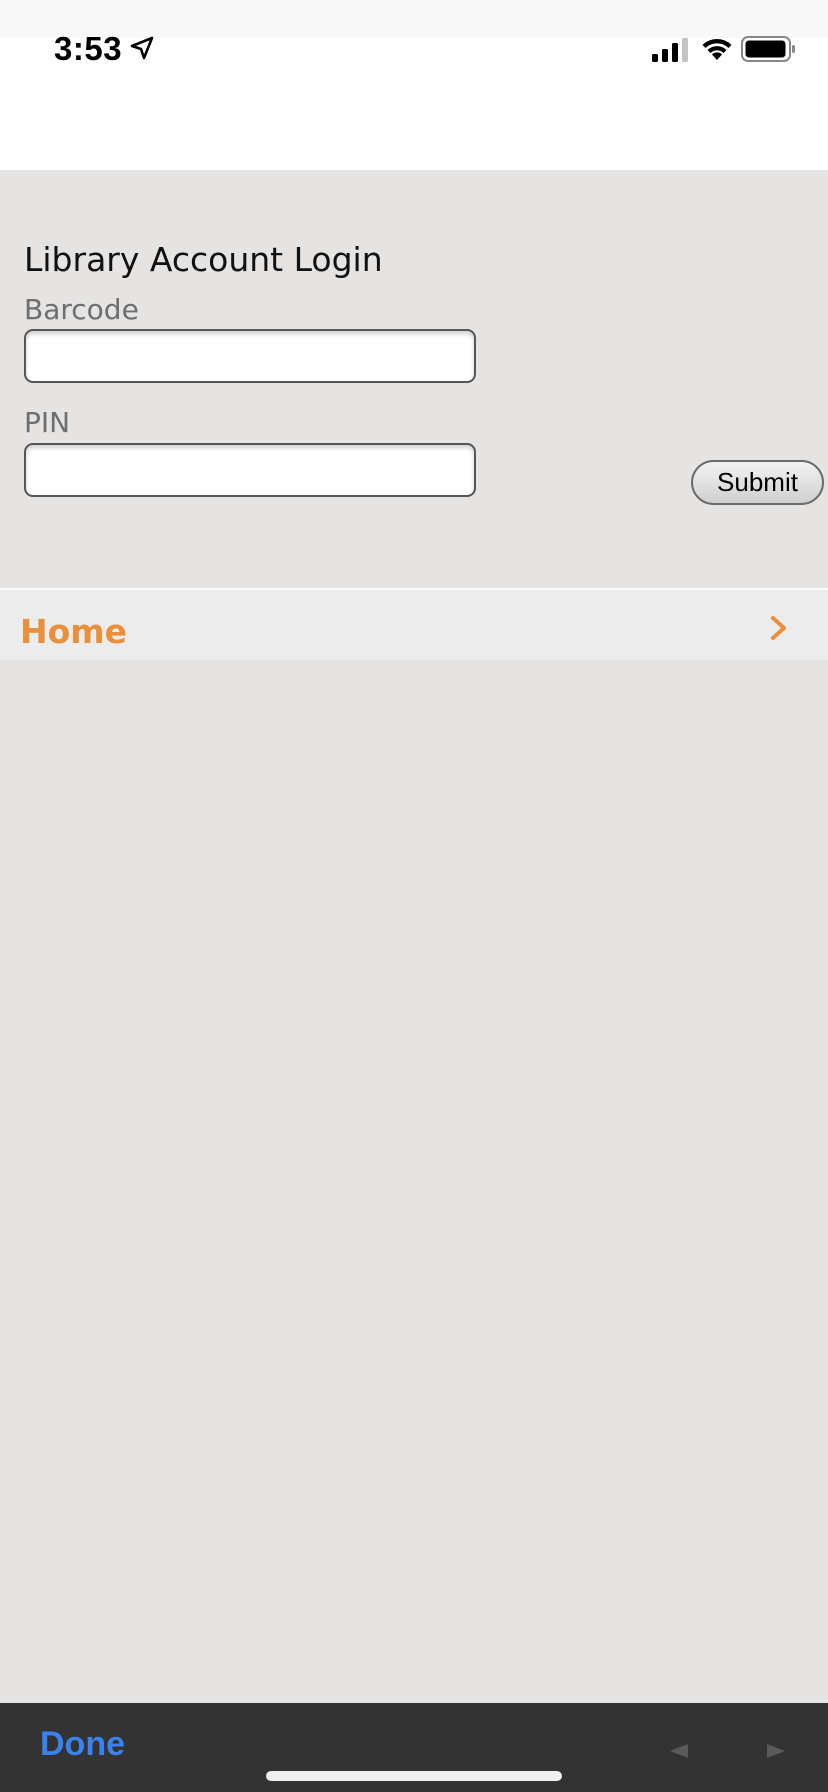 This screenshot has height=1792, width=828. What do you see at coordinates (414, 624) in the screenshot?
I see `nav-item-home: Home` at bounding box center [414, 624].